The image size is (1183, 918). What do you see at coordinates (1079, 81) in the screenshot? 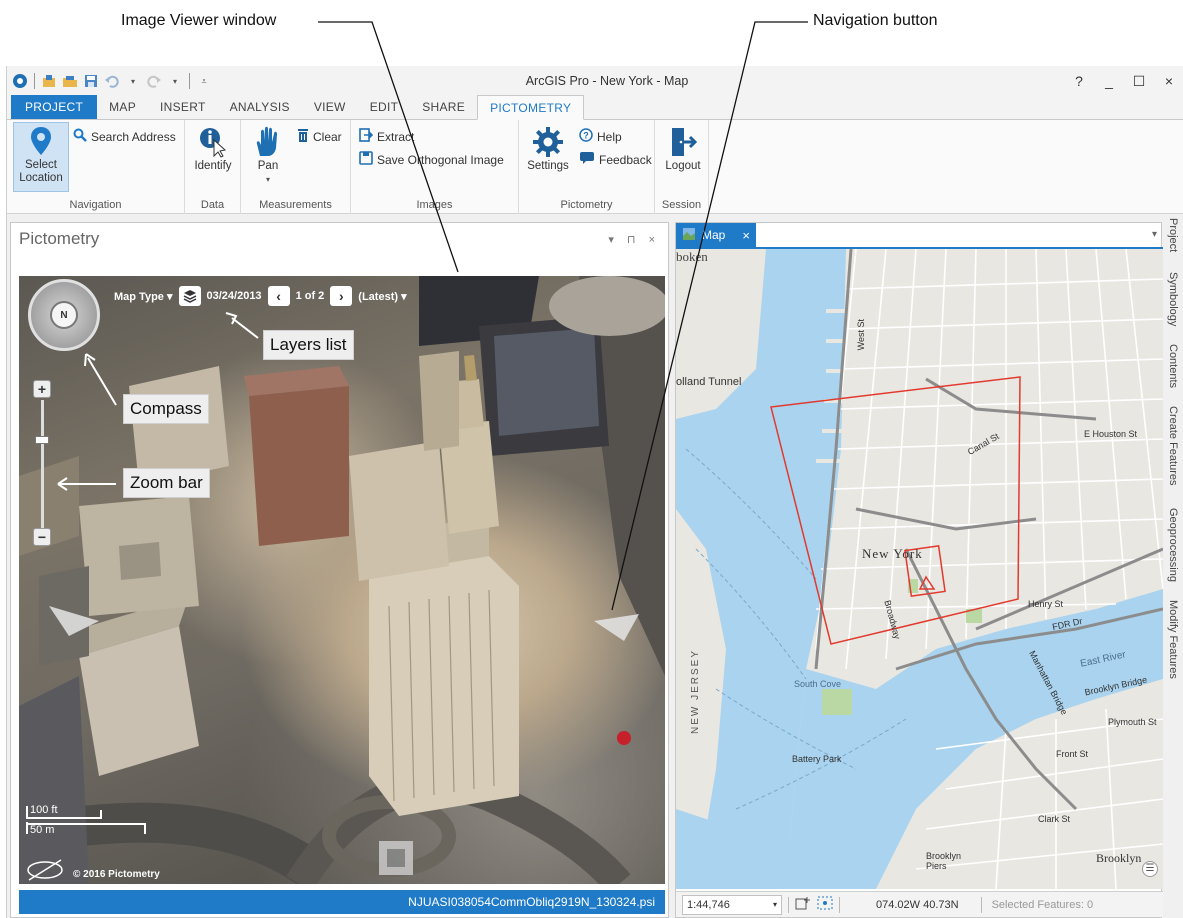
I see `help-button: ?` at bounding box center [1079, 81].